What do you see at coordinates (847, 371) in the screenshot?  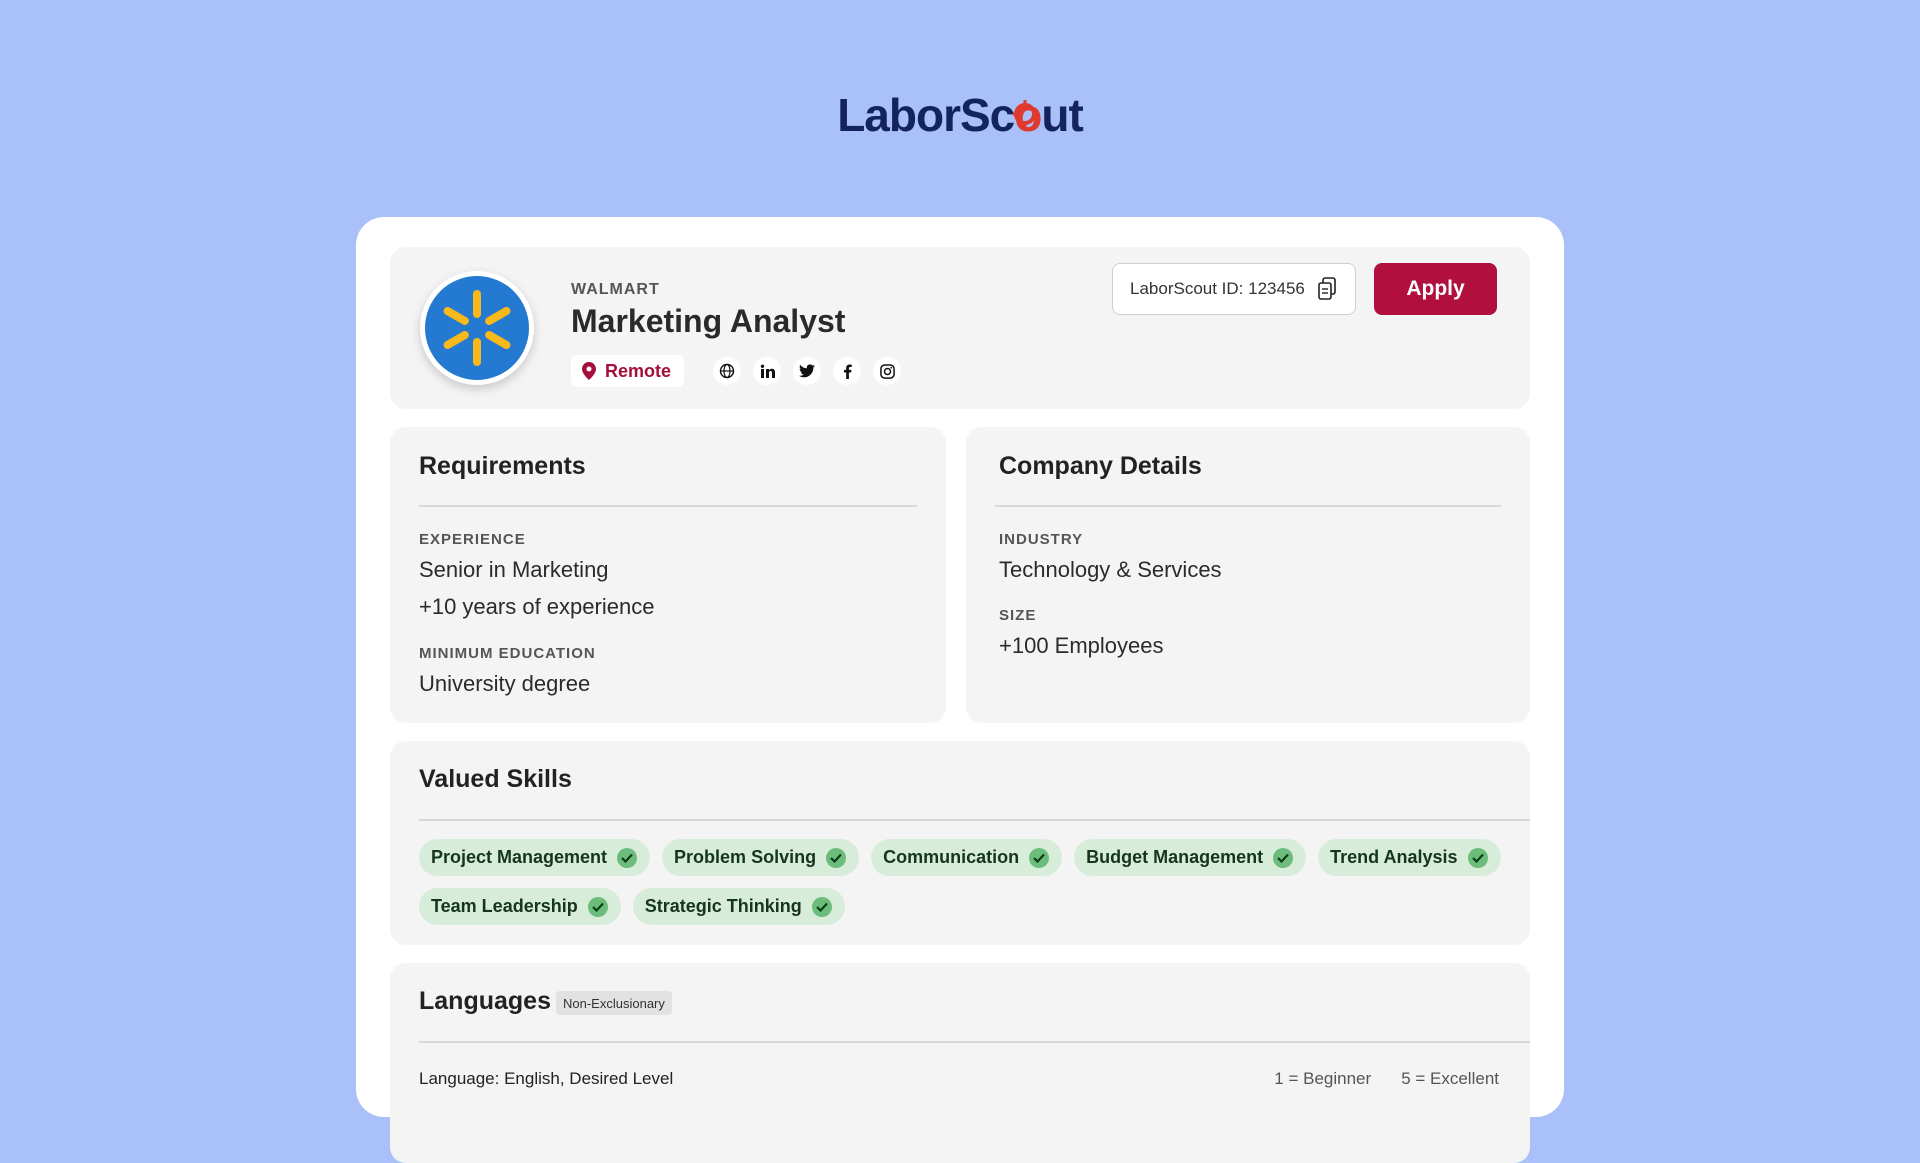 I see `facebook-icon` at bounding box center [847, 371].